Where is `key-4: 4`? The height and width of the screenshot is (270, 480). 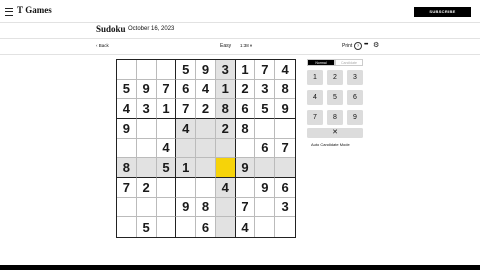
key-4: 4 is located at coordinates (315, 97).